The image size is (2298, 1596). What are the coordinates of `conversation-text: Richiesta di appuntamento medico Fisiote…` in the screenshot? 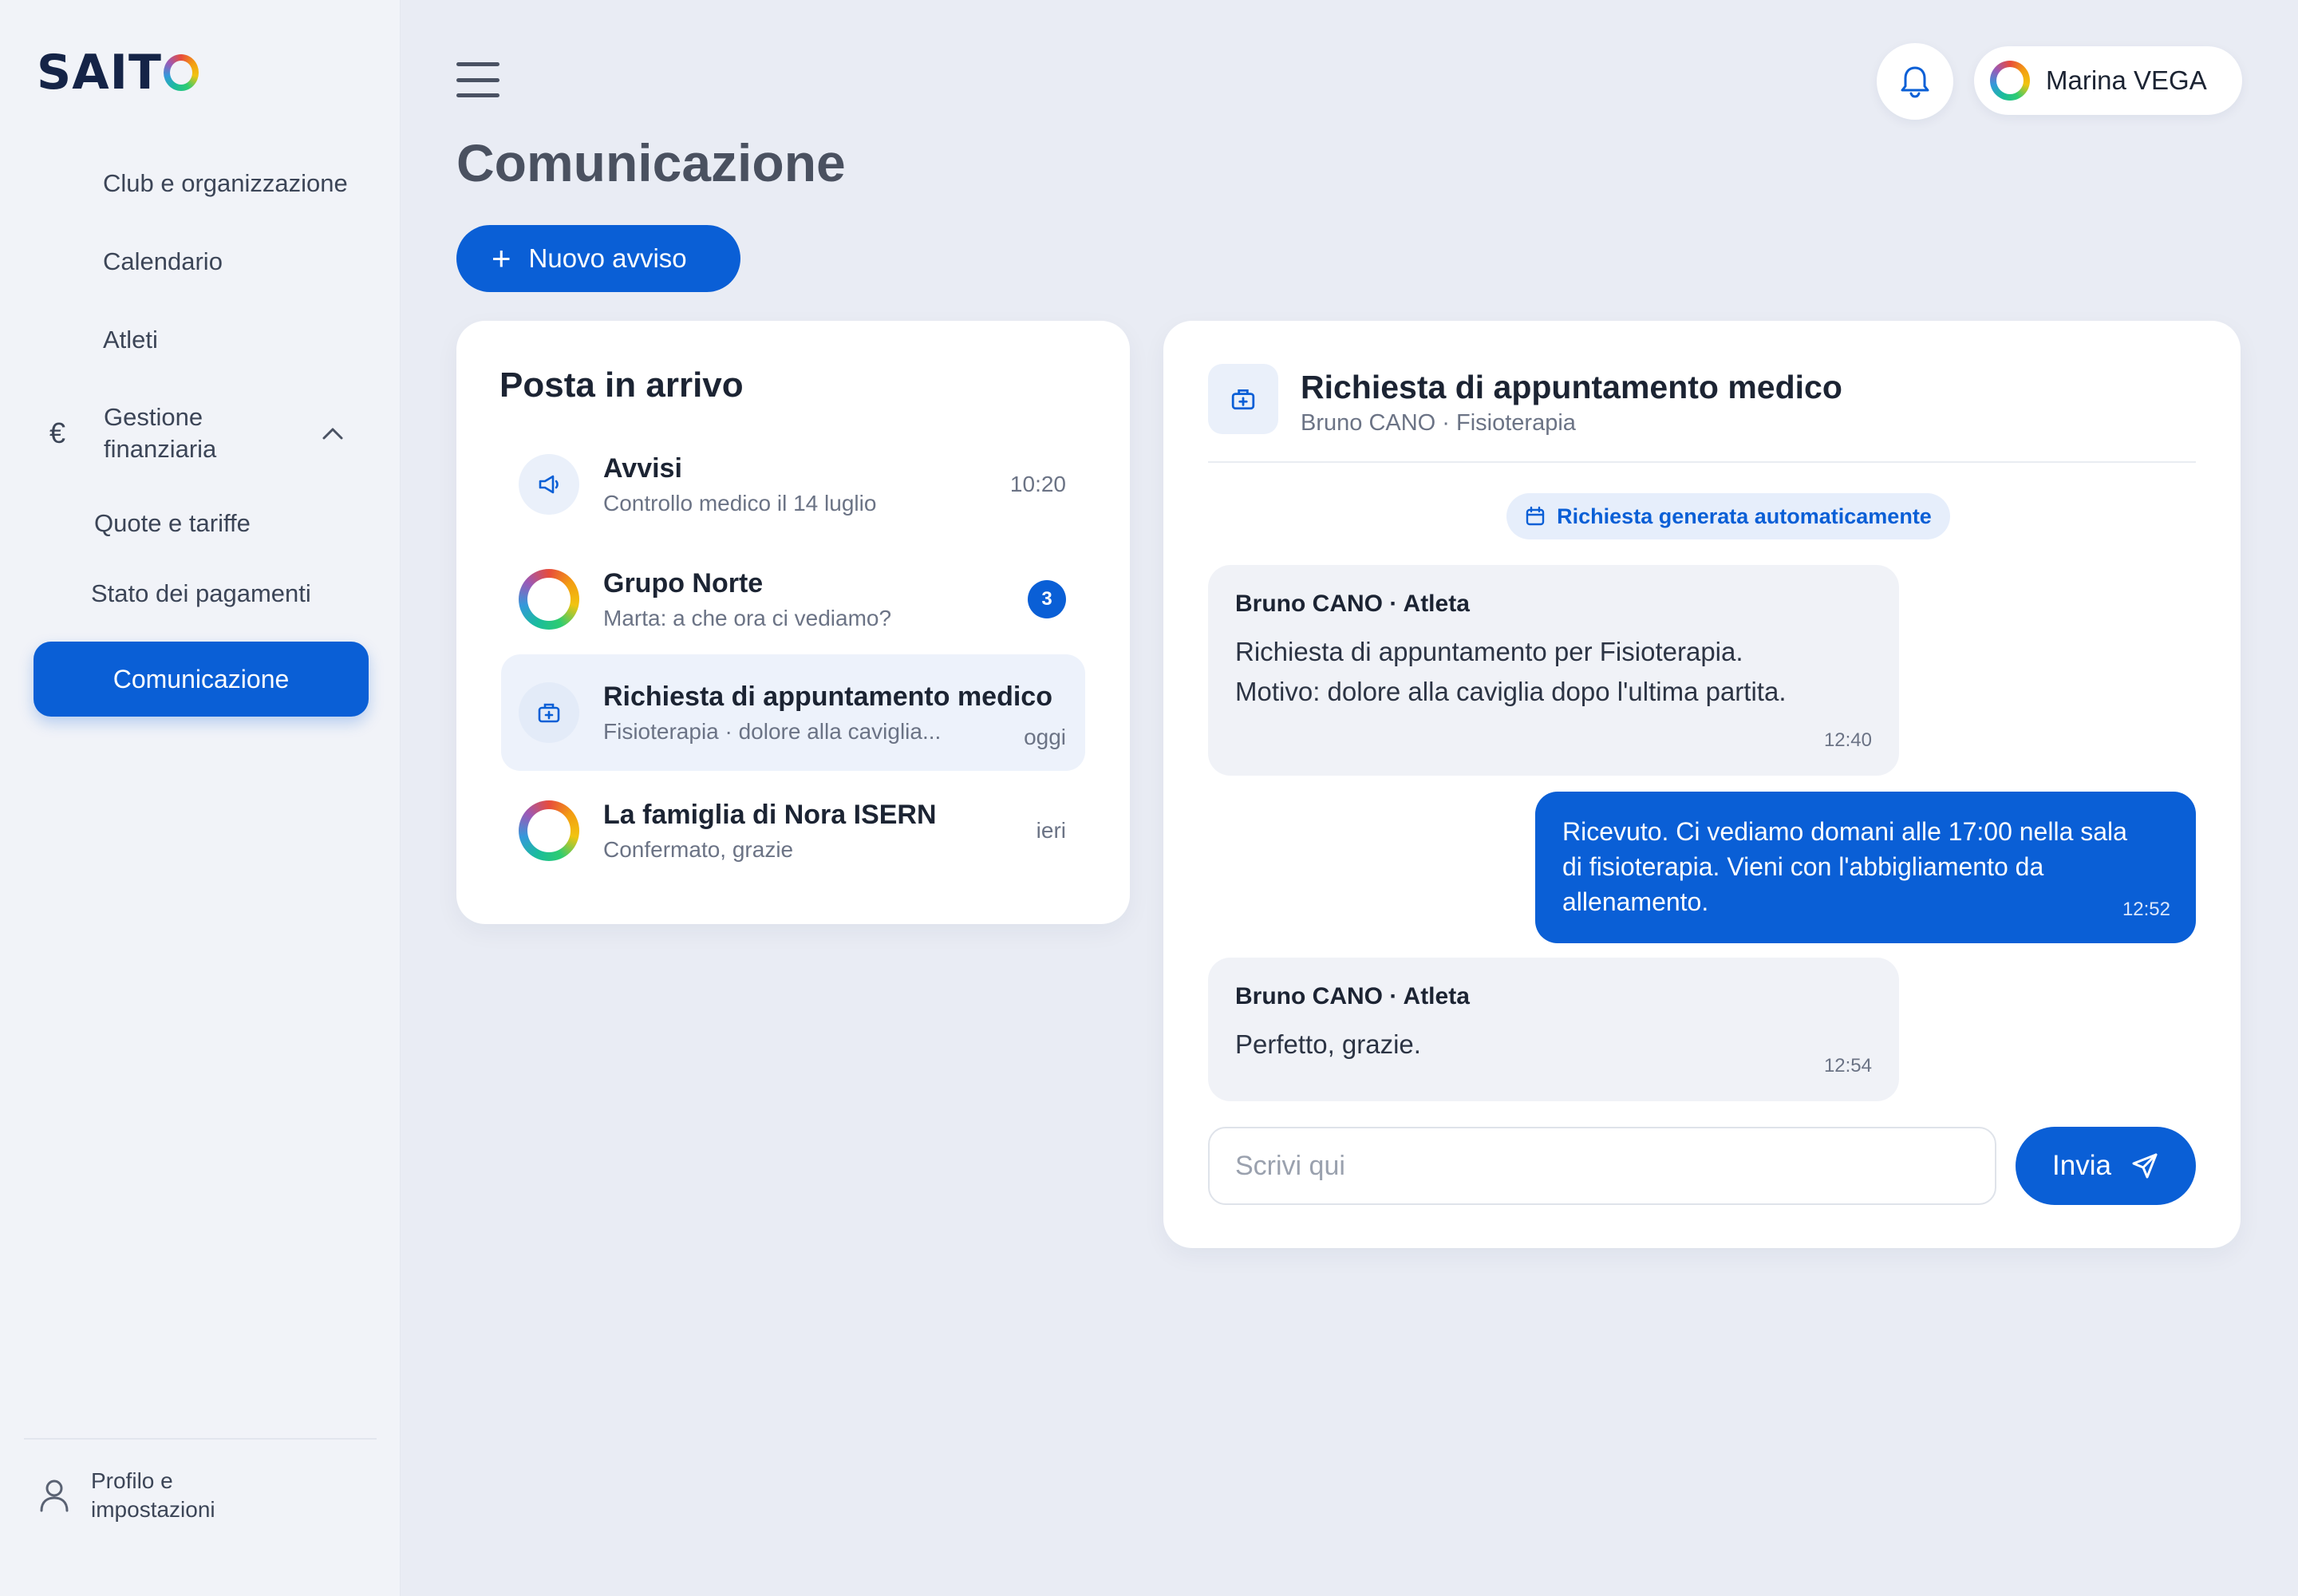 It's located at (828, 713).